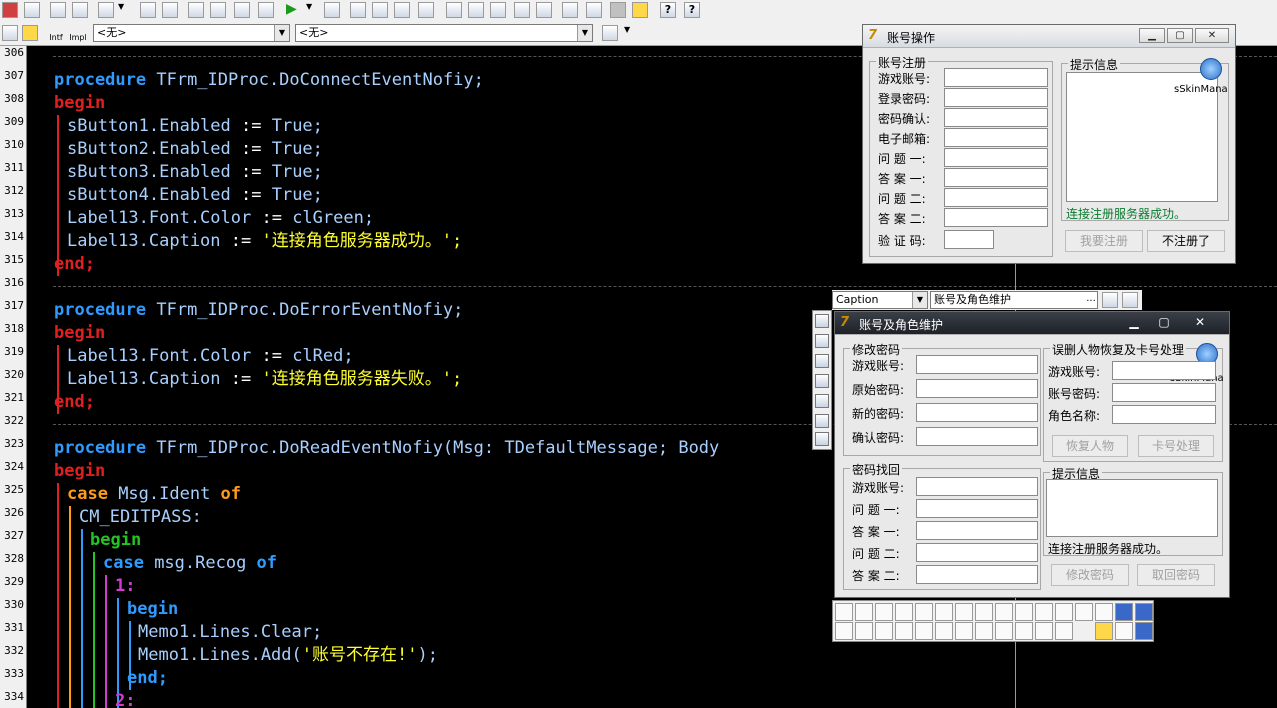 The height and width of the screenshot is (708, 1277). Describe the element at coordinates (880, 300) in the screenshot. I see `property-combo: Caption ▼` at that location.